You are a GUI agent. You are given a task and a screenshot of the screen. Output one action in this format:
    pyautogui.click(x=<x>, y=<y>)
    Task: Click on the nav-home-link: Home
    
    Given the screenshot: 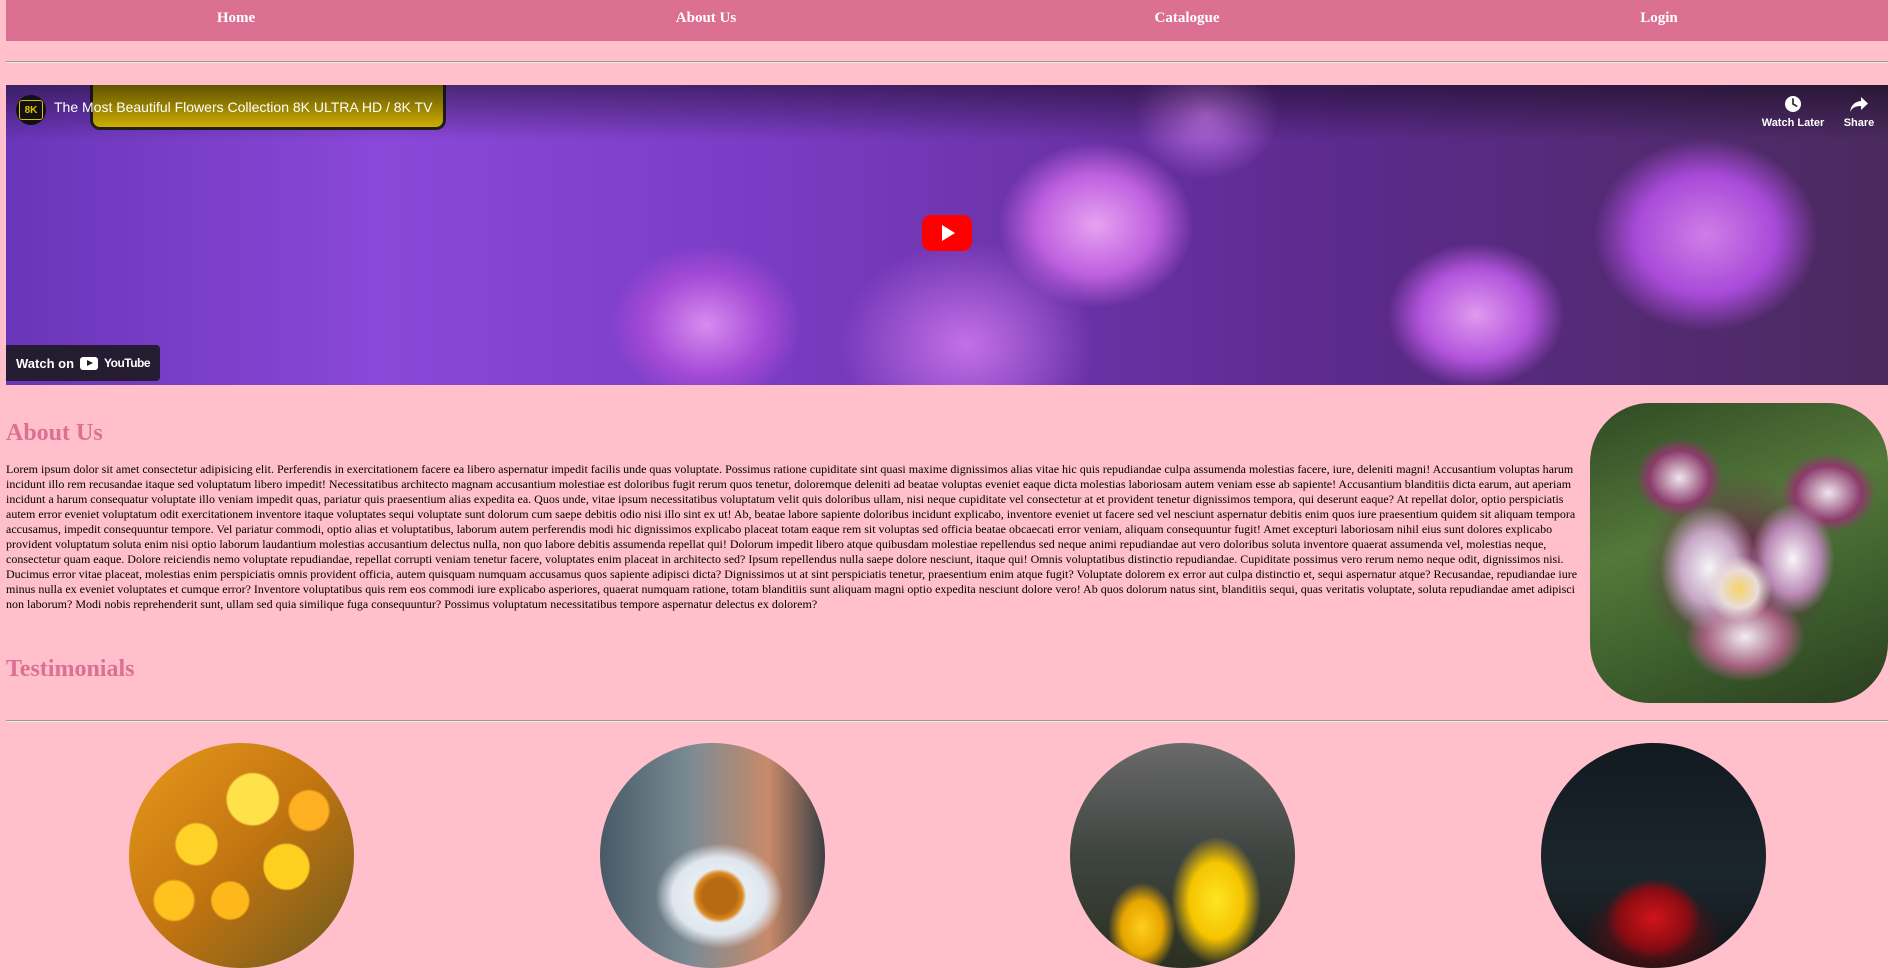 What is the action you would take?
    pyautogui.click(x=236, y=18)
    